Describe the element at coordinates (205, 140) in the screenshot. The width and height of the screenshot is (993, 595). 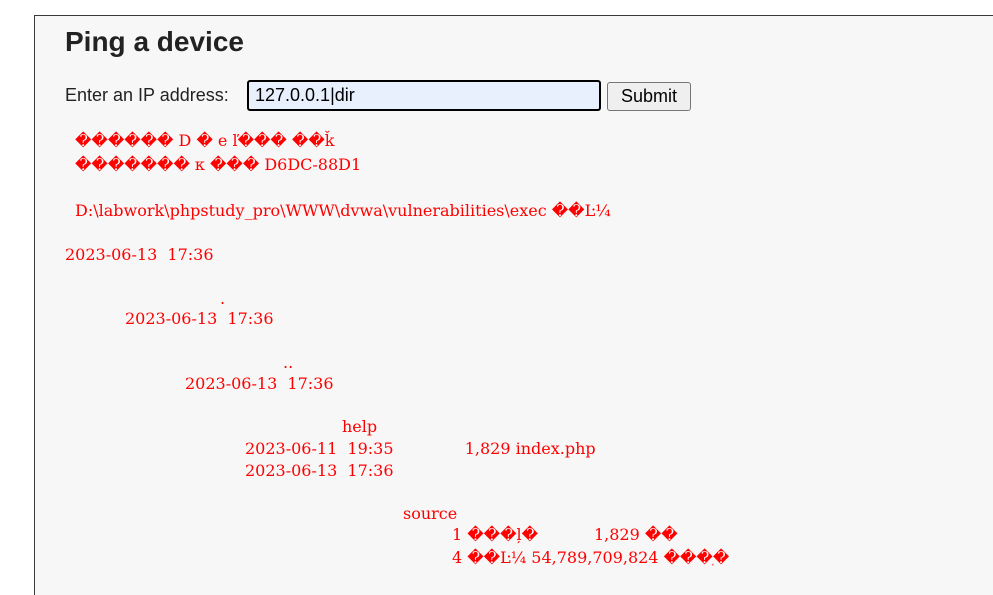
I see `output-line-volume: ������ D � e ľ��� ��ǩ` at that location.